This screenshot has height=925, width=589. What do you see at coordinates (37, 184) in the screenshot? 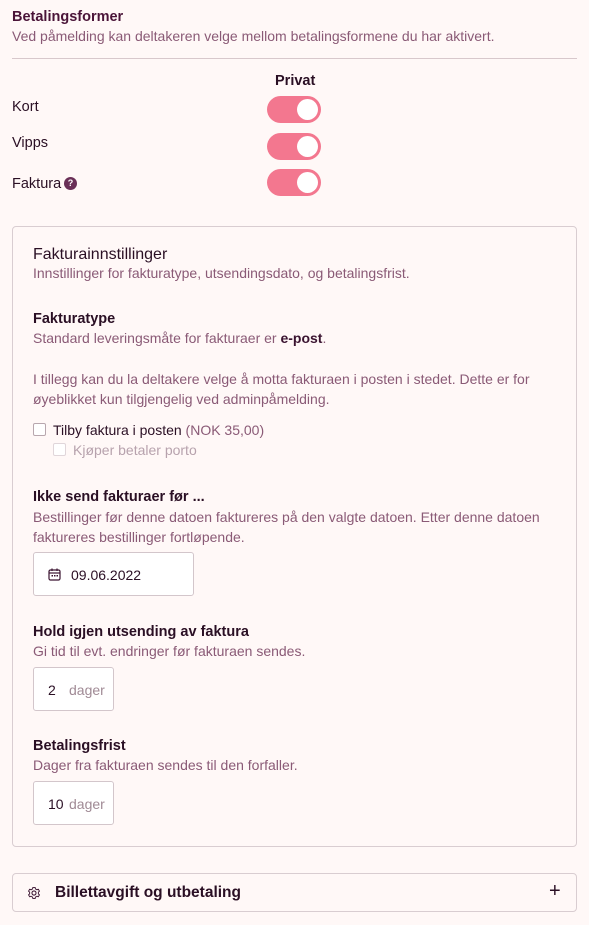
I see `method-label-invoice: Faktura` at bounding box center [37, 184].